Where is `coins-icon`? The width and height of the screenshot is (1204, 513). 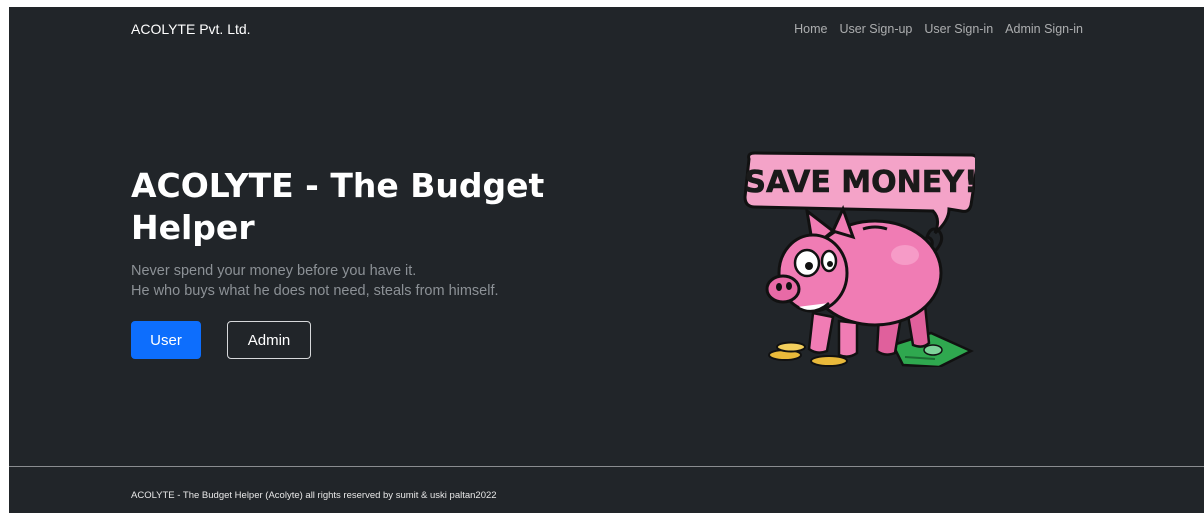
coins-icon is located at coordinates (808, 354).